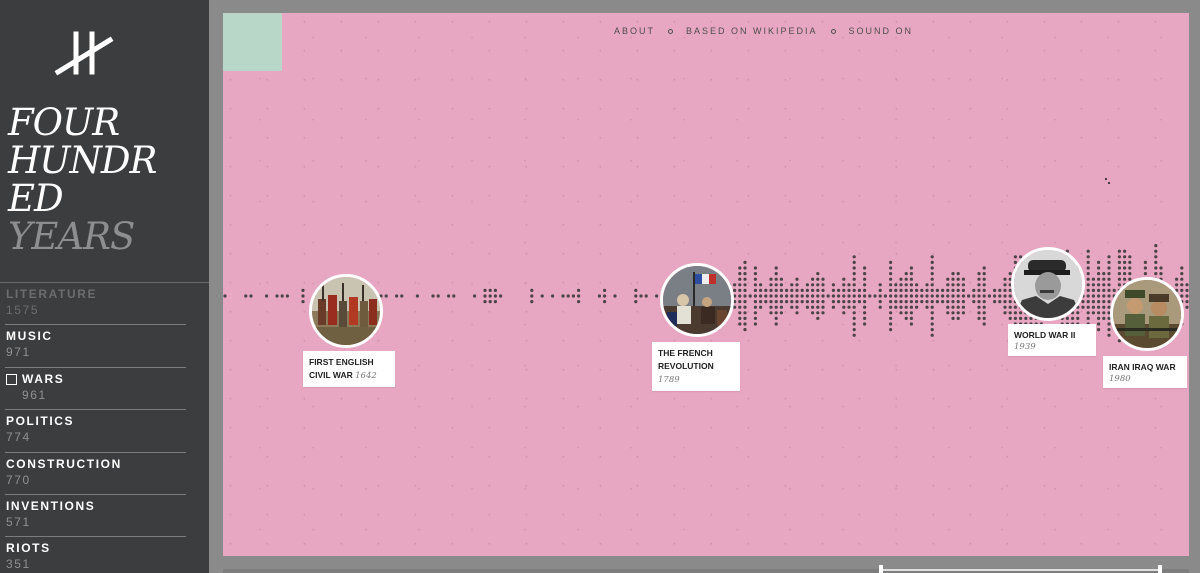  What do you see at coordinates (104, 518) in the screenshot?
I see `category-item-inventions: INVENTIONS 571` at bounding box center [104, 518].